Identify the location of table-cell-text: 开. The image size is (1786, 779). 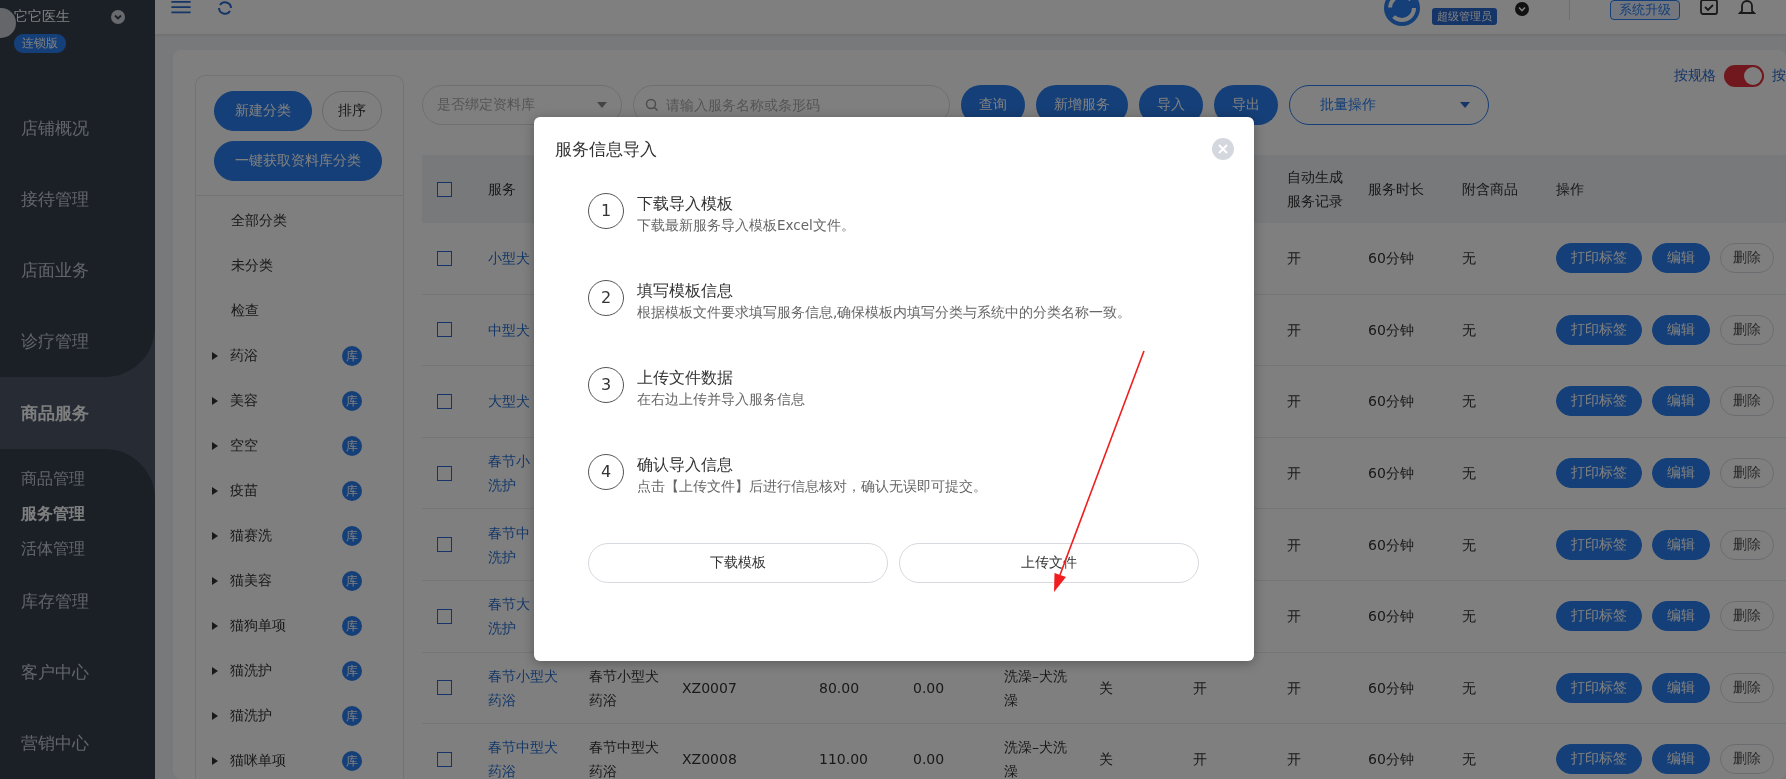
(1200, 760).